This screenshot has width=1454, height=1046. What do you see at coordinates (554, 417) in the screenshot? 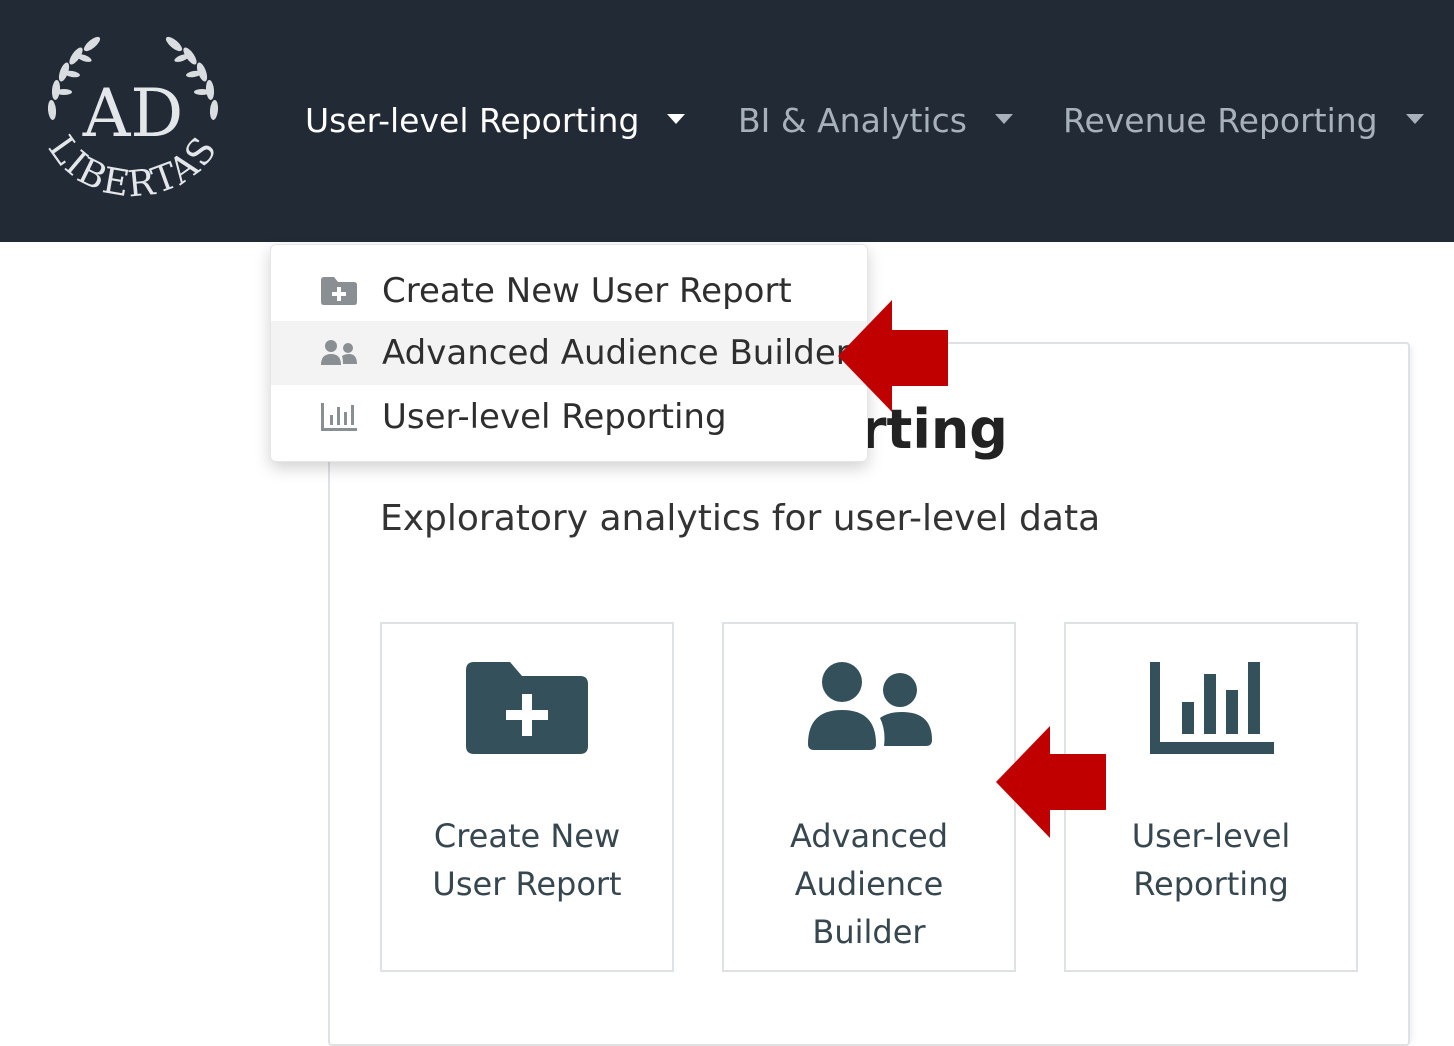
I see `dropdown-item-label: User-level Reporting` at bounding box center [554, 417].